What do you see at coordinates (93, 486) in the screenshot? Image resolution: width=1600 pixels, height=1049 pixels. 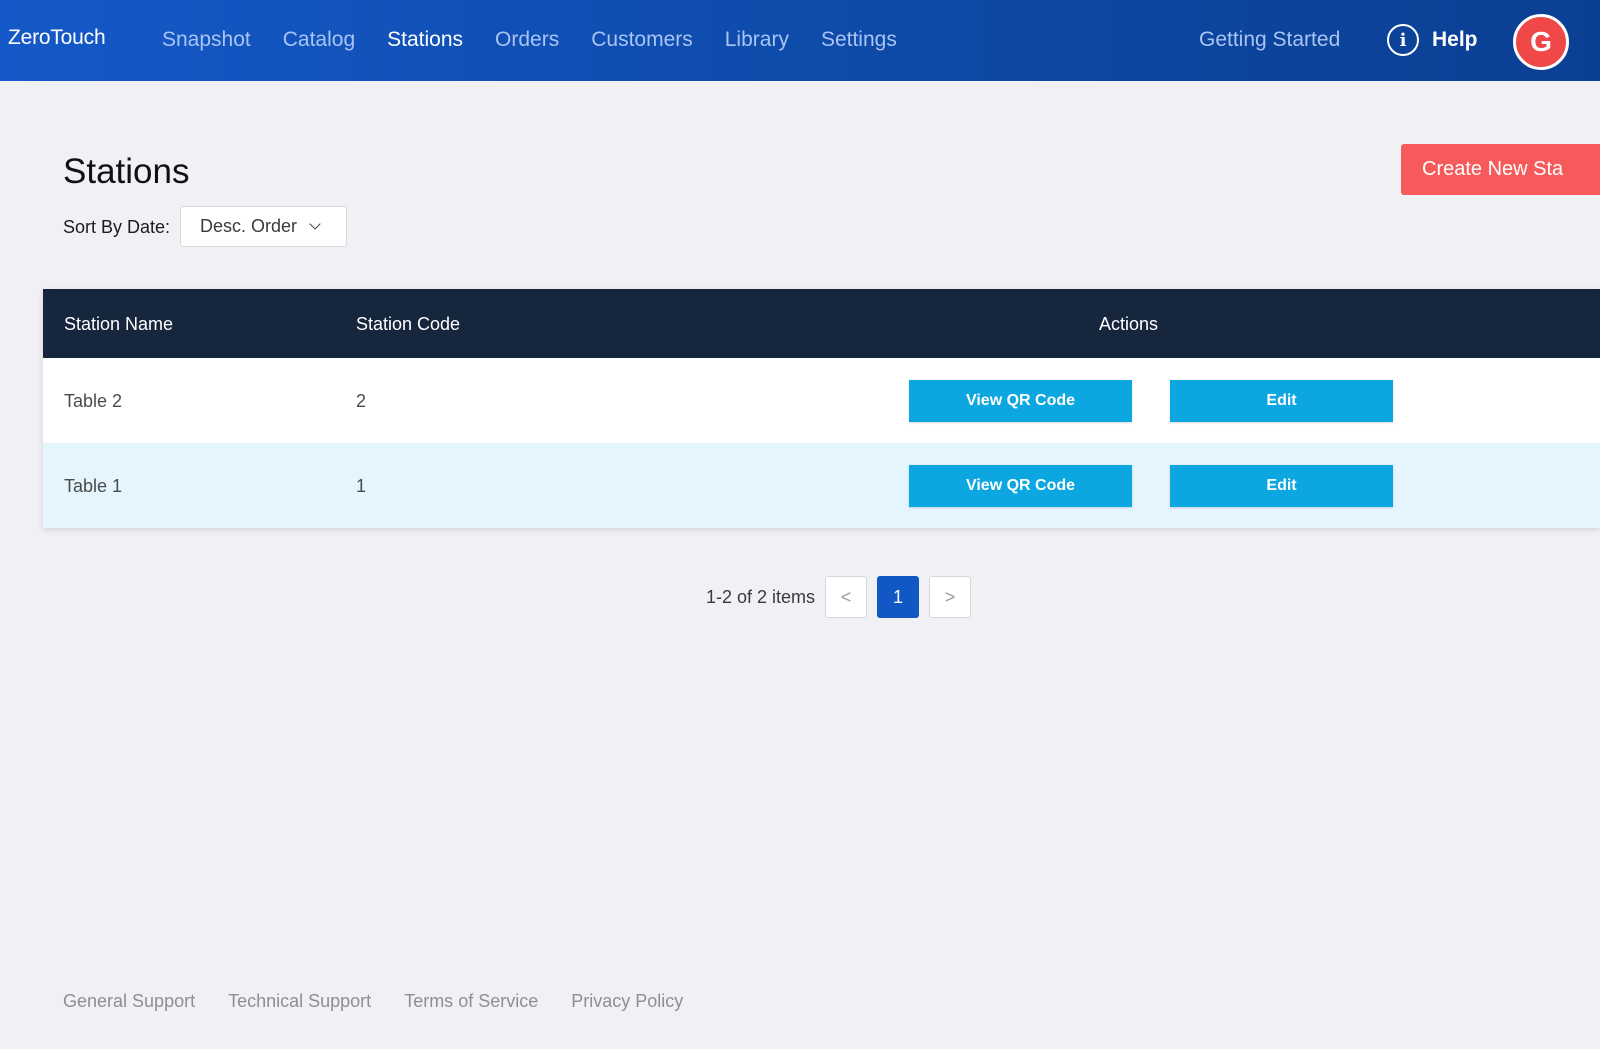 I see `station-name-cell: Table 1` at bounding box center [93, 486].